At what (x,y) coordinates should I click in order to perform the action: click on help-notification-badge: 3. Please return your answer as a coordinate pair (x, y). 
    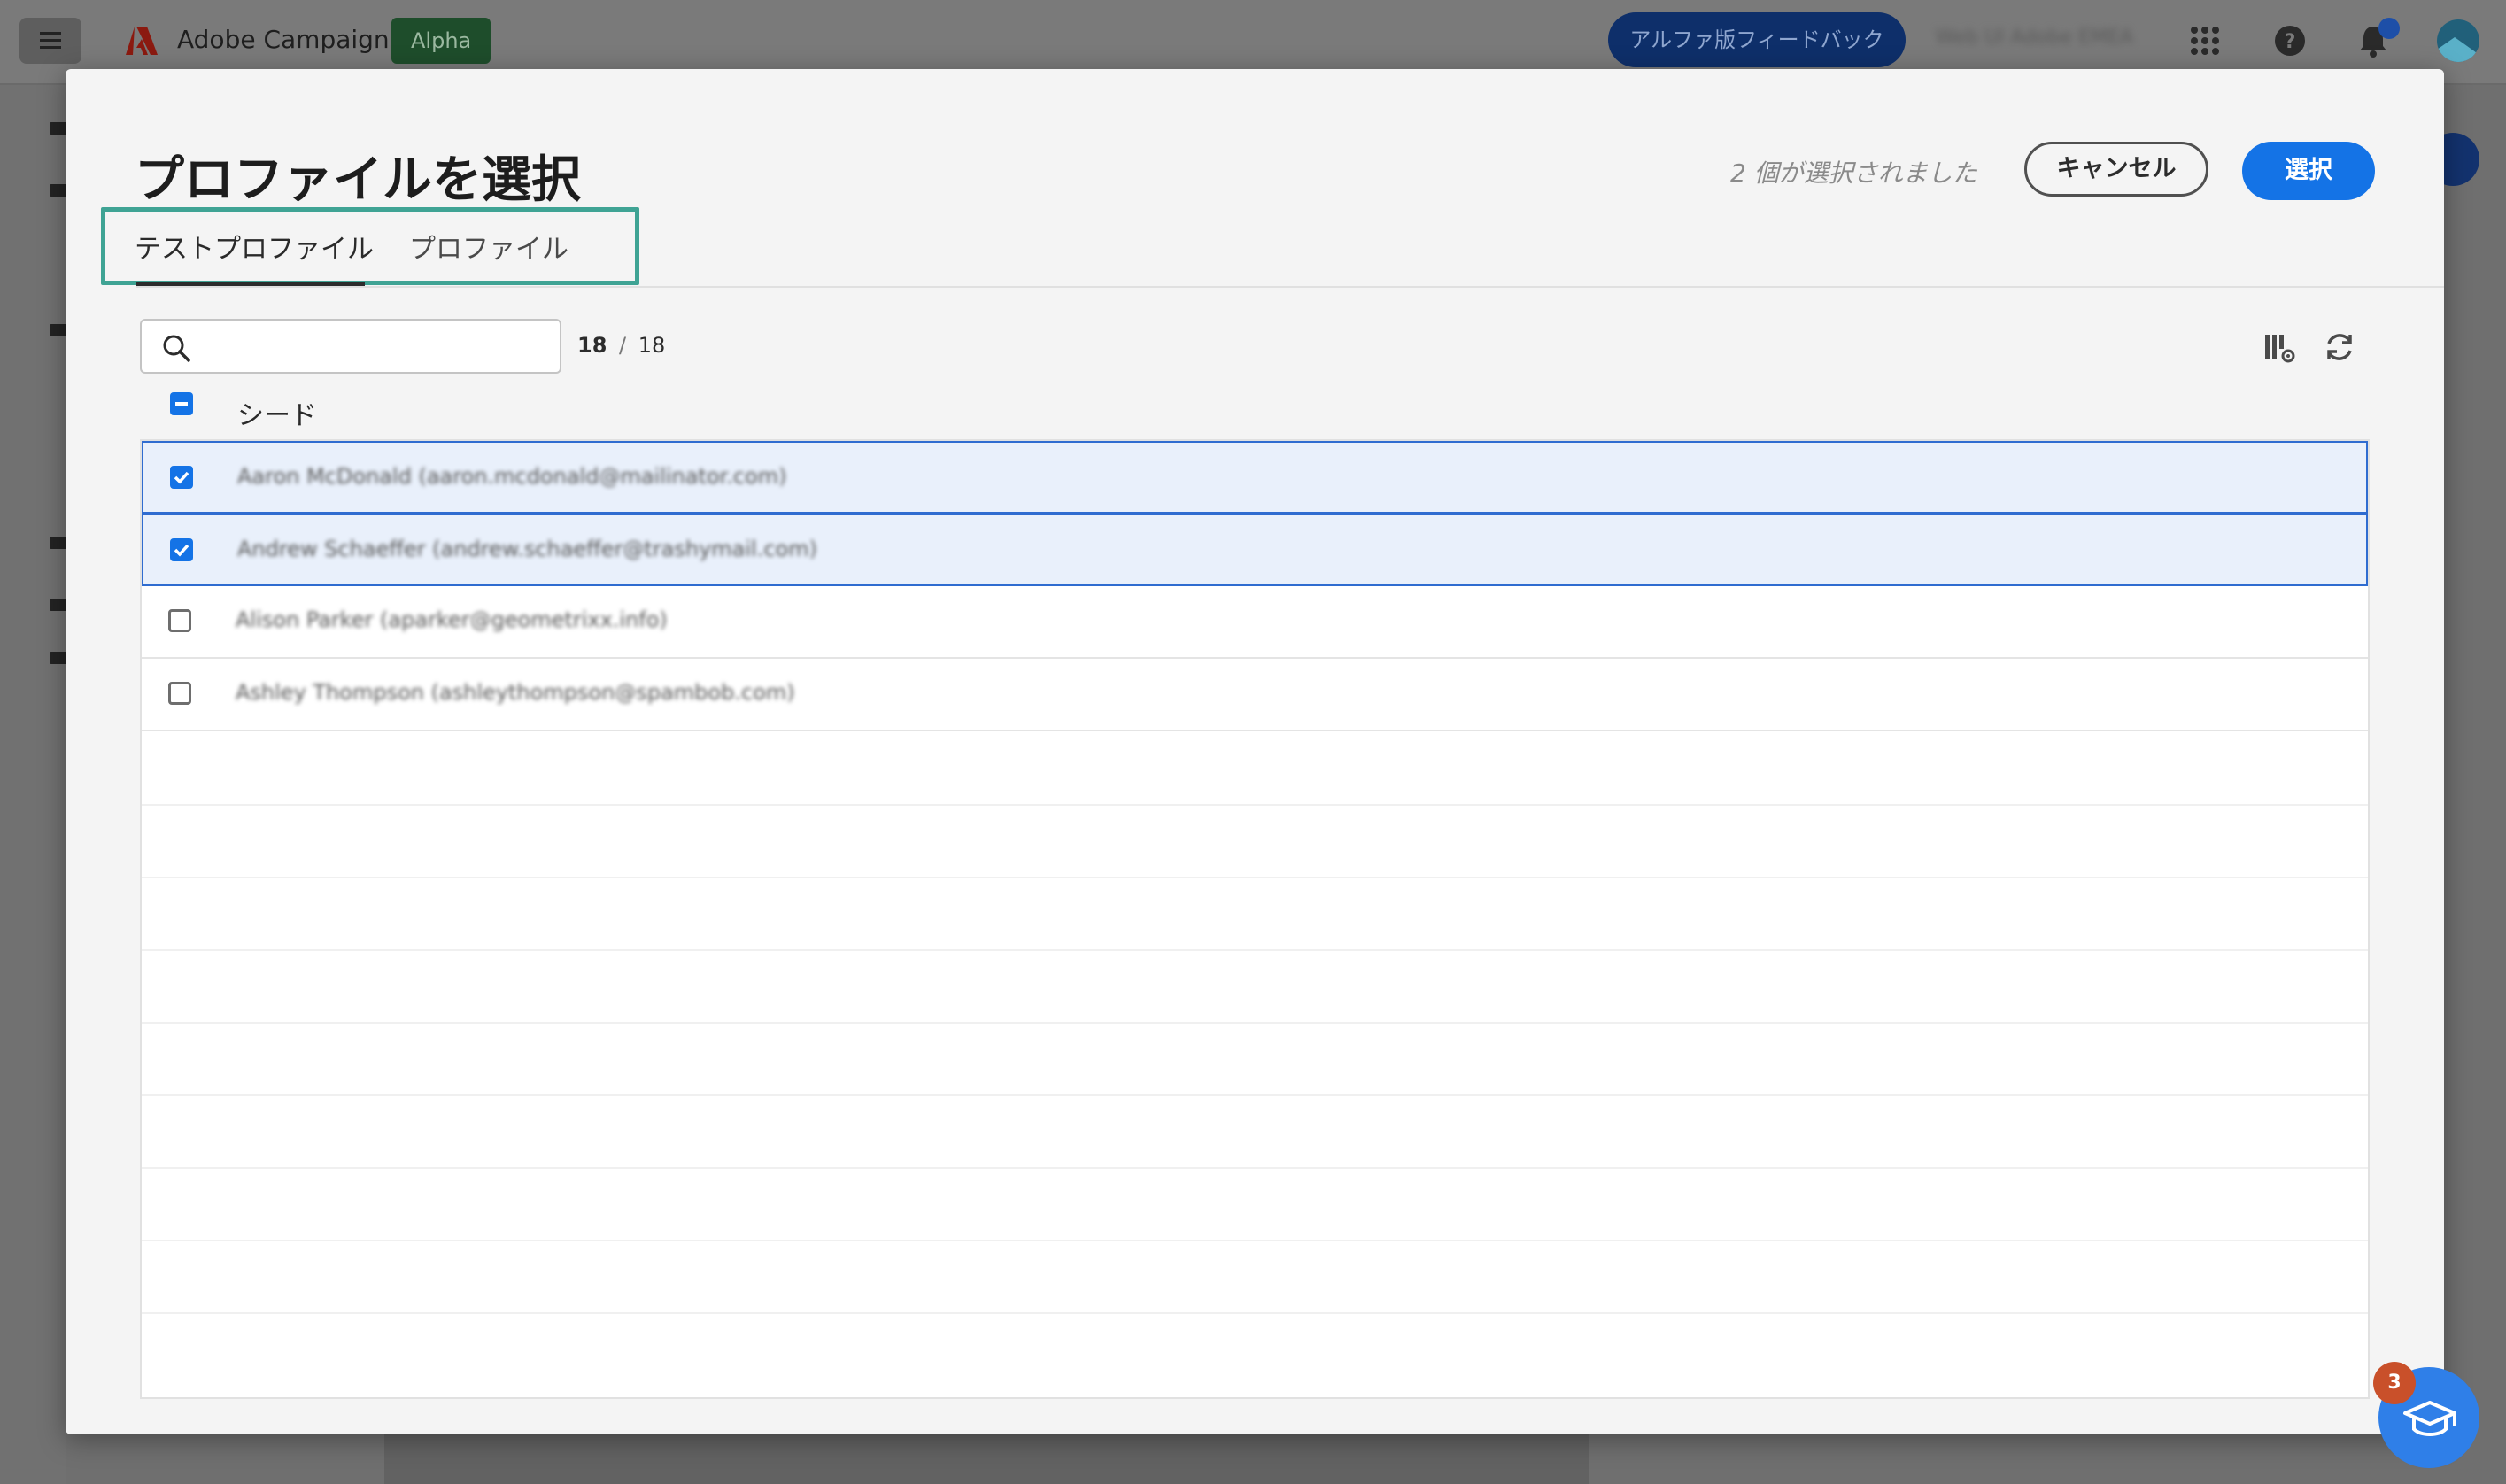
    Looking at the image, I should click on (2395, 1383).